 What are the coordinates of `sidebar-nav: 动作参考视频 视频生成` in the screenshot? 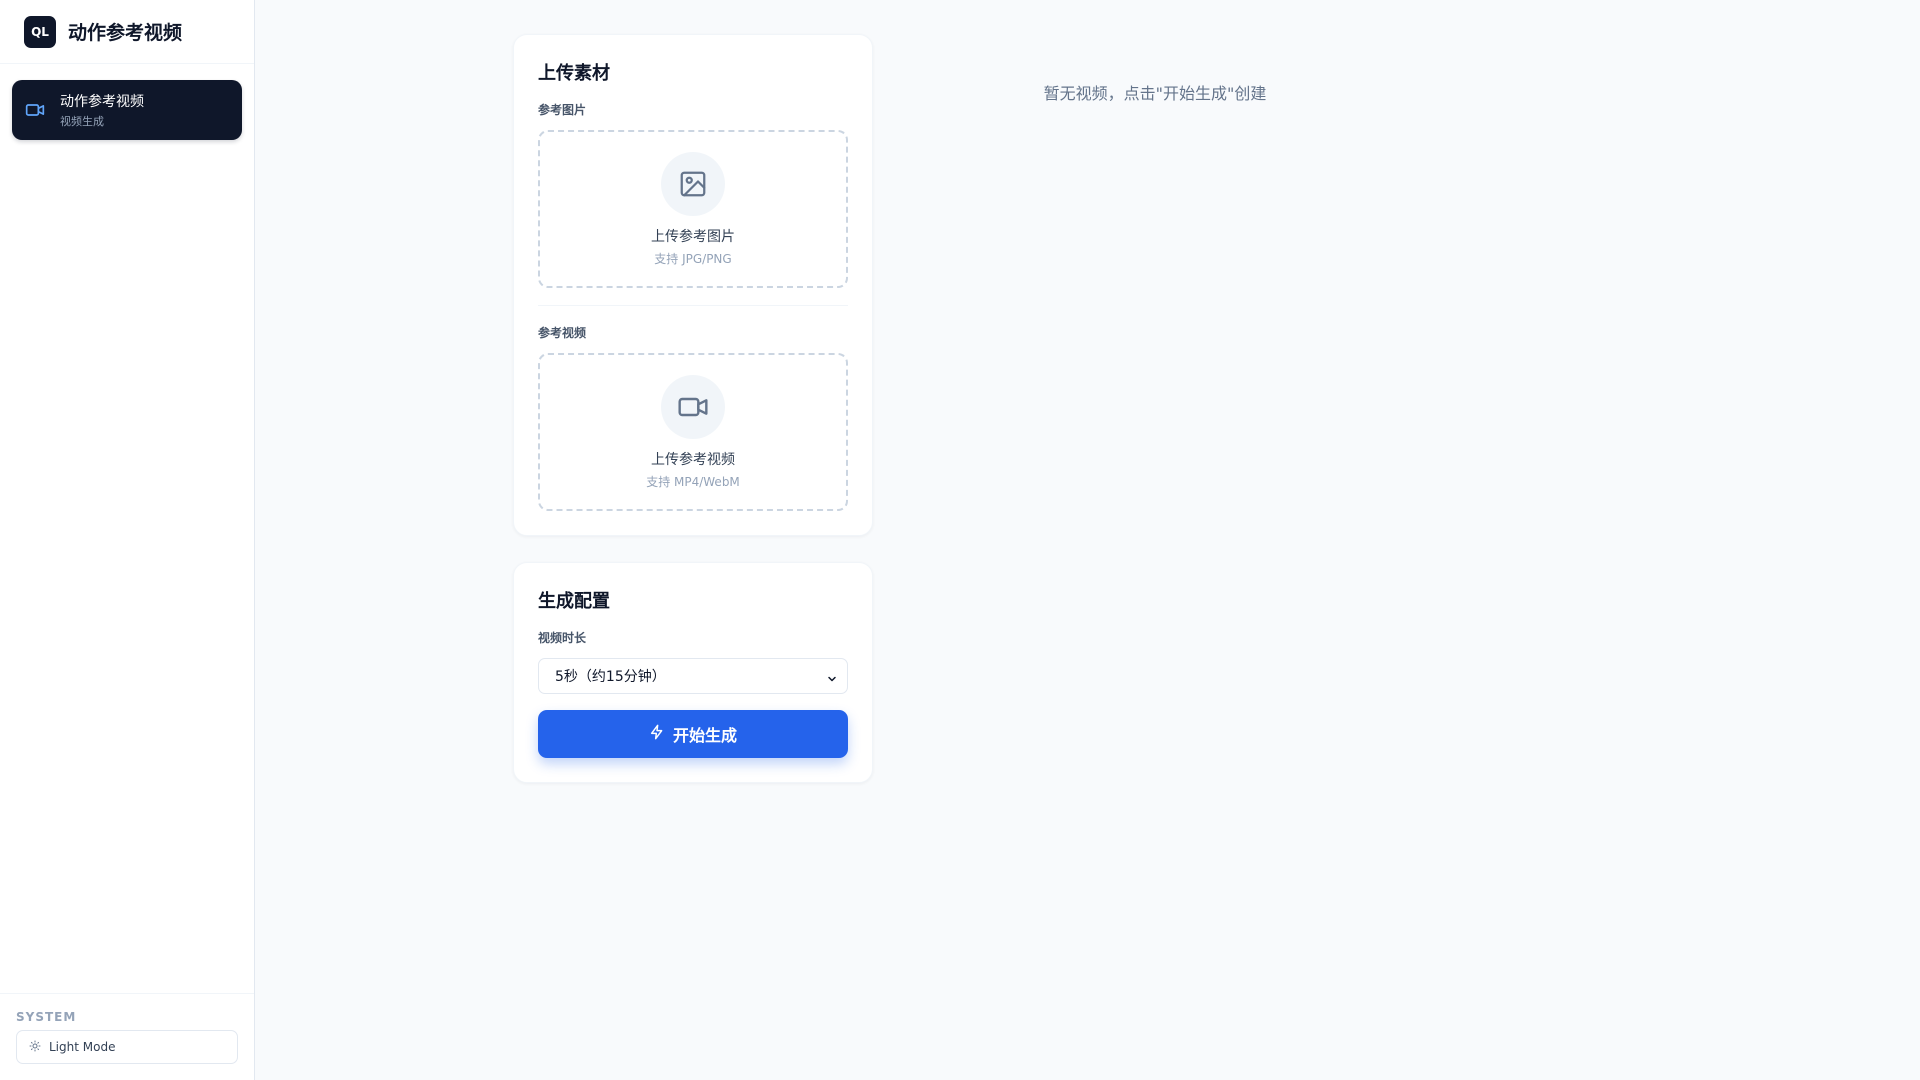 It's located at (127, 528).